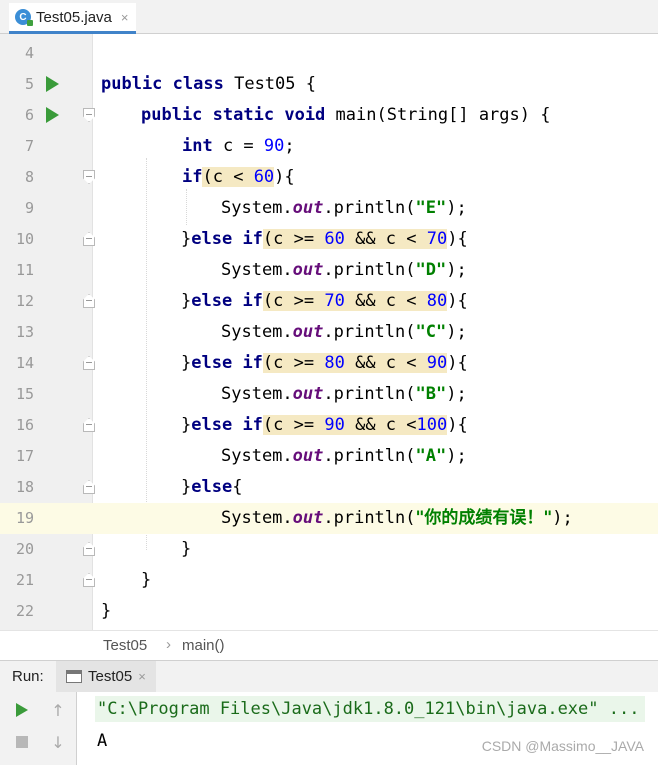 Image resolution: width=658 pixels, height=765 pixels. I want to click on breadcrumb: Test05 › main(), so click(329, 645).